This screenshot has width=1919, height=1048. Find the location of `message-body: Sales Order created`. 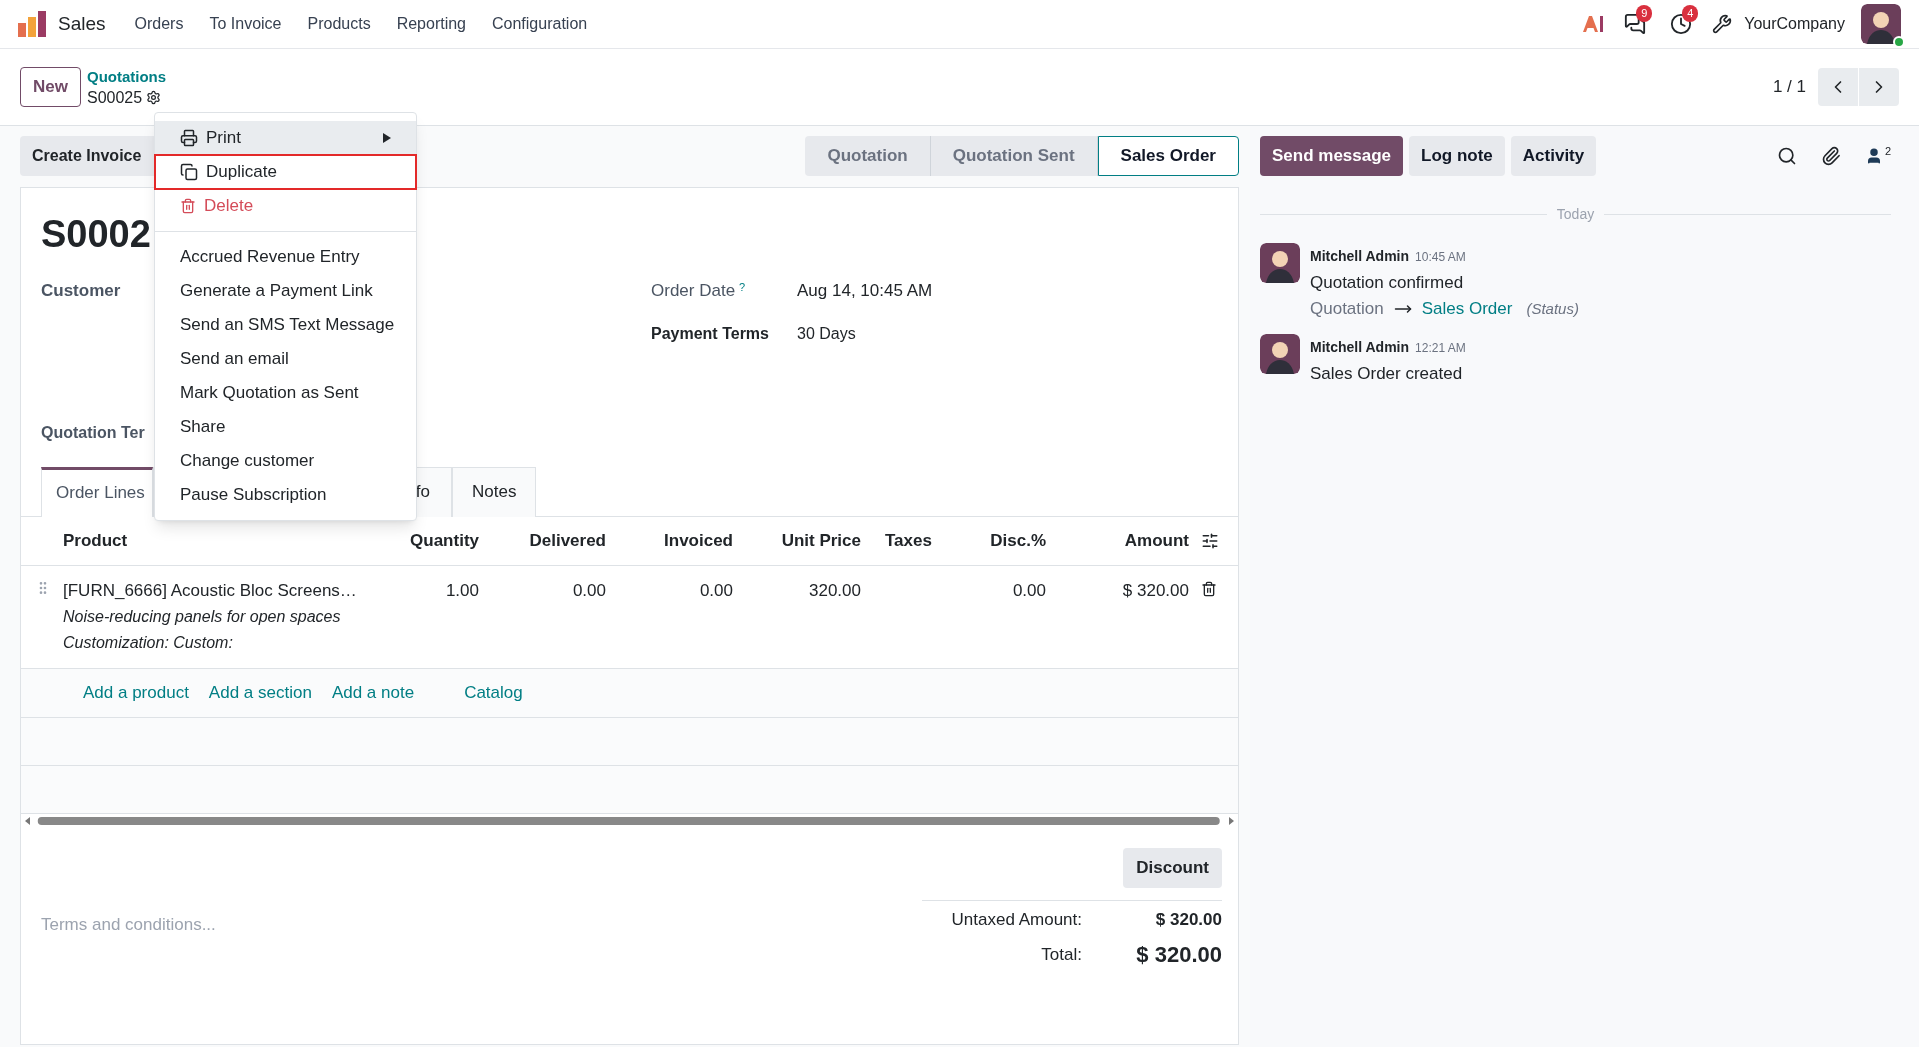

message-body: Sales Order created is located at coordinates (1387, 374).